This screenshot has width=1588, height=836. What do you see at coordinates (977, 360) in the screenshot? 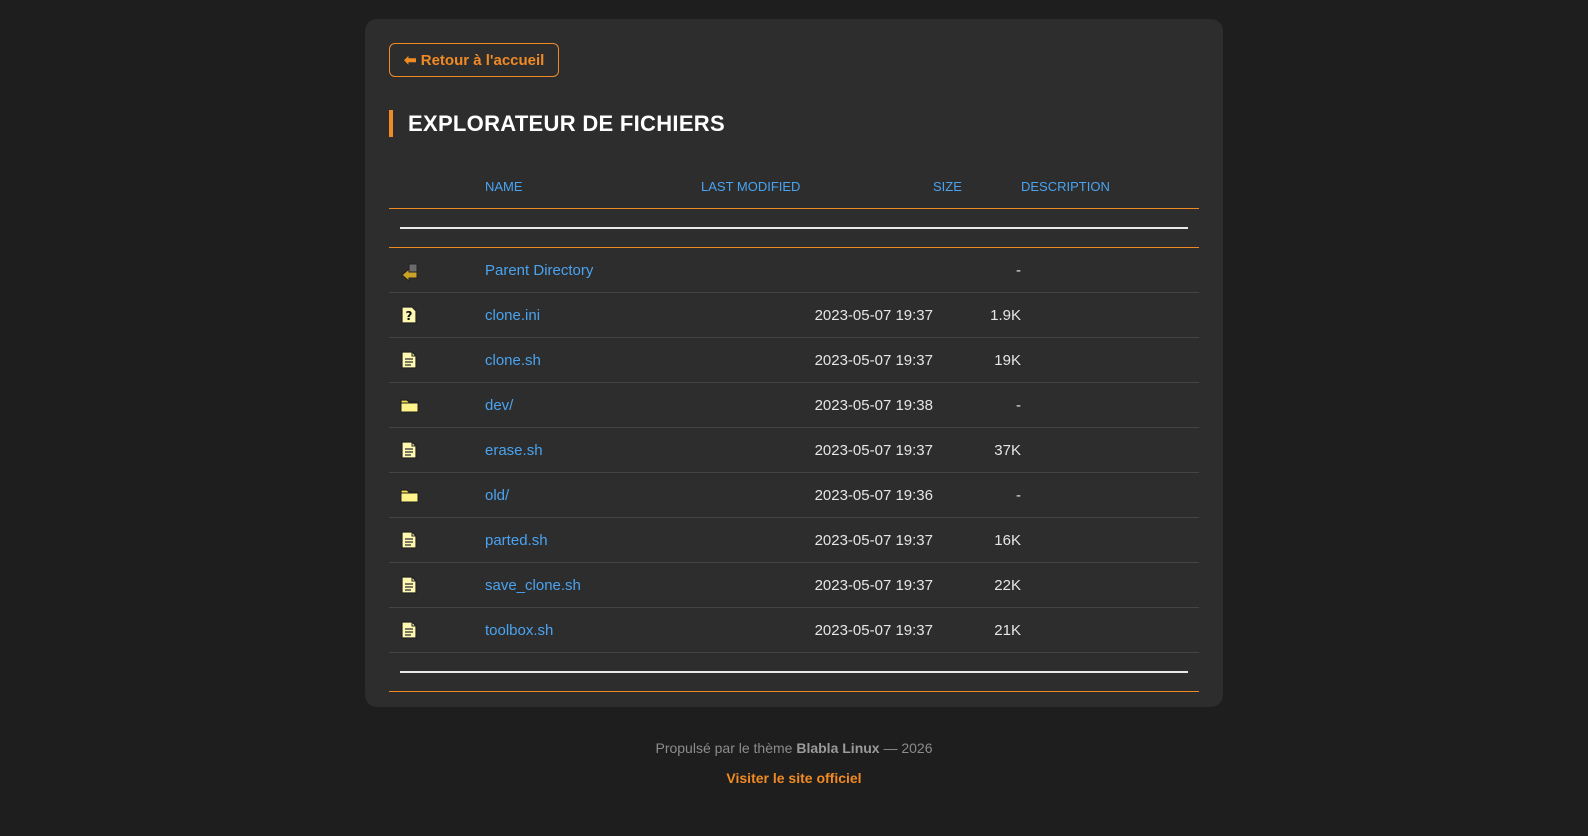
I see `row-size: 19K` at bounding box center [977, 360].